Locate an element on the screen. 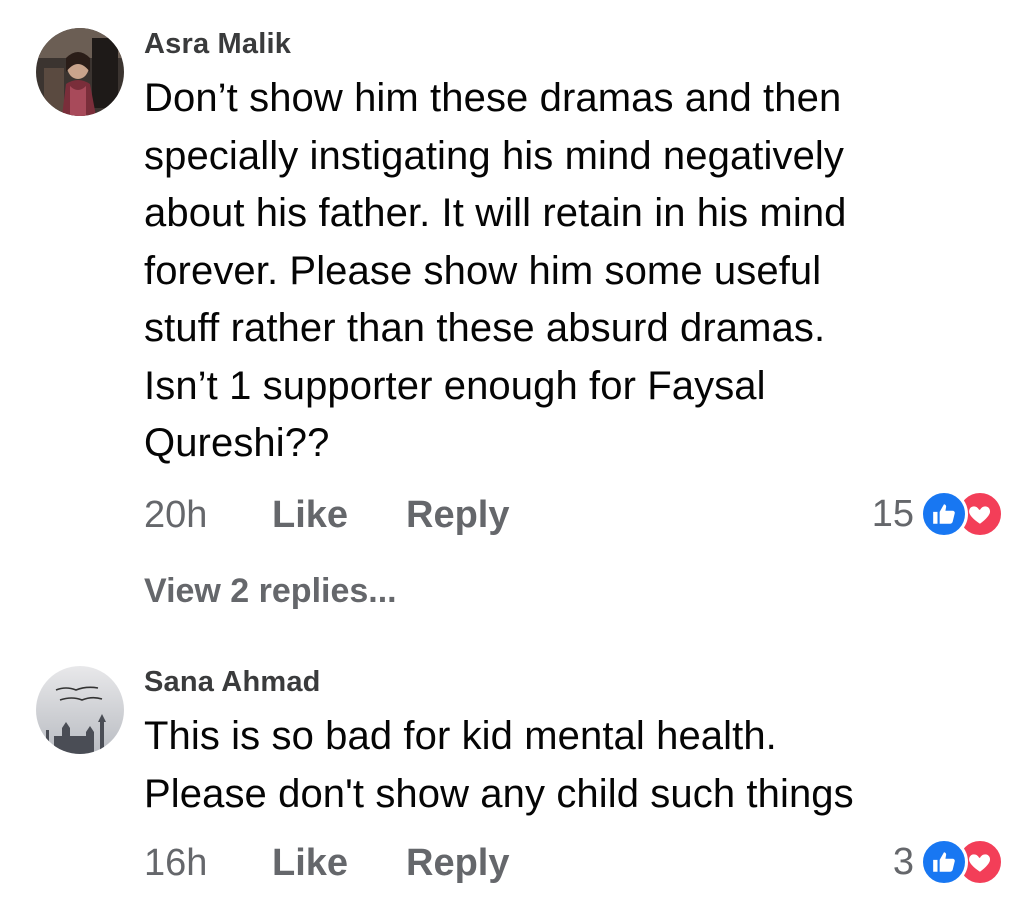  reactions-summary: 3 is located at coordinates (948, 862).